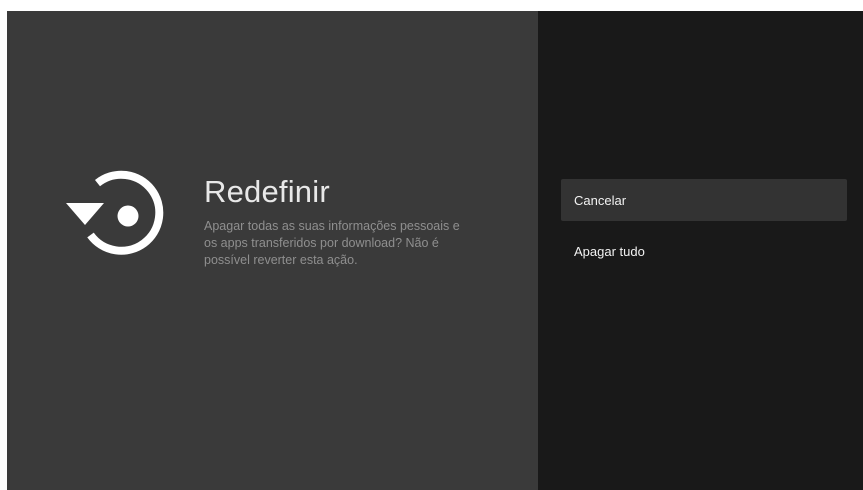 Image resolution: width=863 pixels, height=490 pixels. I want to click on cancel-button-label: Cancelar, so click(600, 200).